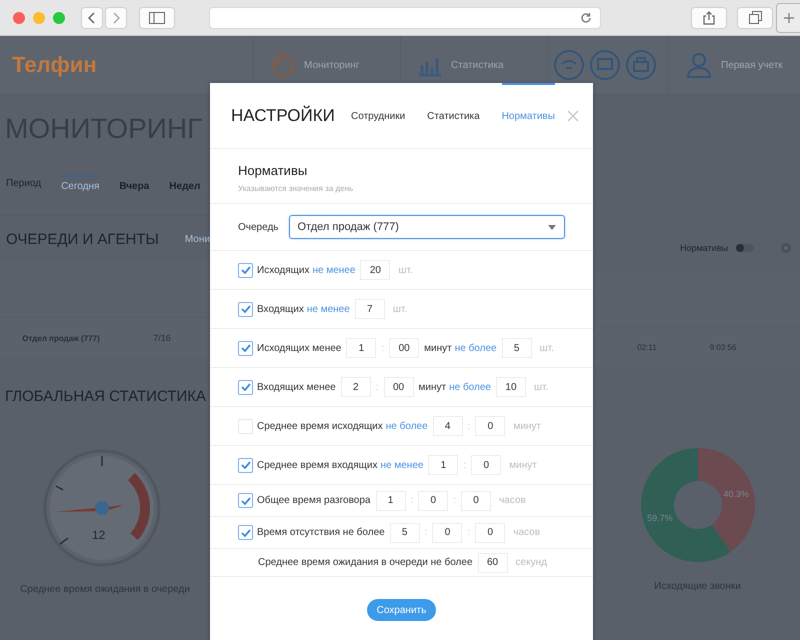  Describe the element at coordinates (321, 532) in the screenshot. I see `rule-label: Время отсутствия не более` at that location.